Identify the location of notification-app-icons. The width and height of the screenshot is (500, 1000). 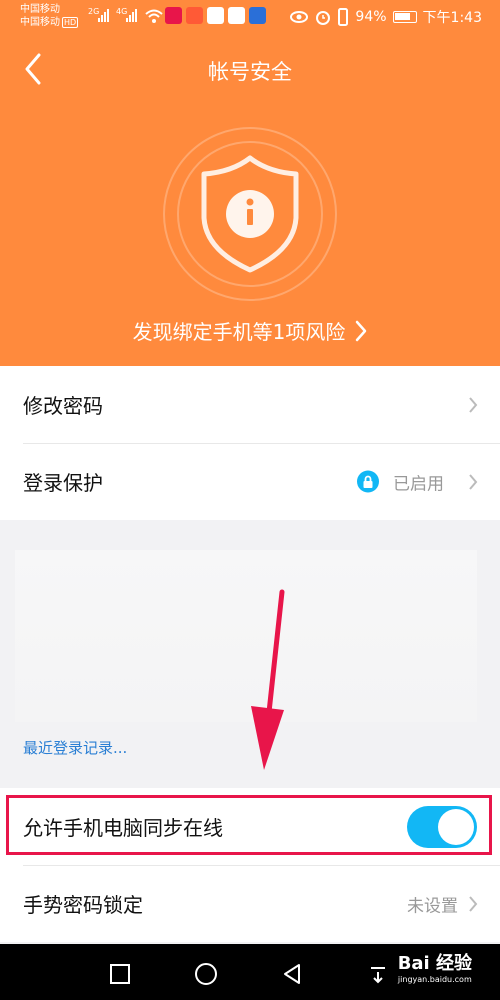
(215, 15).